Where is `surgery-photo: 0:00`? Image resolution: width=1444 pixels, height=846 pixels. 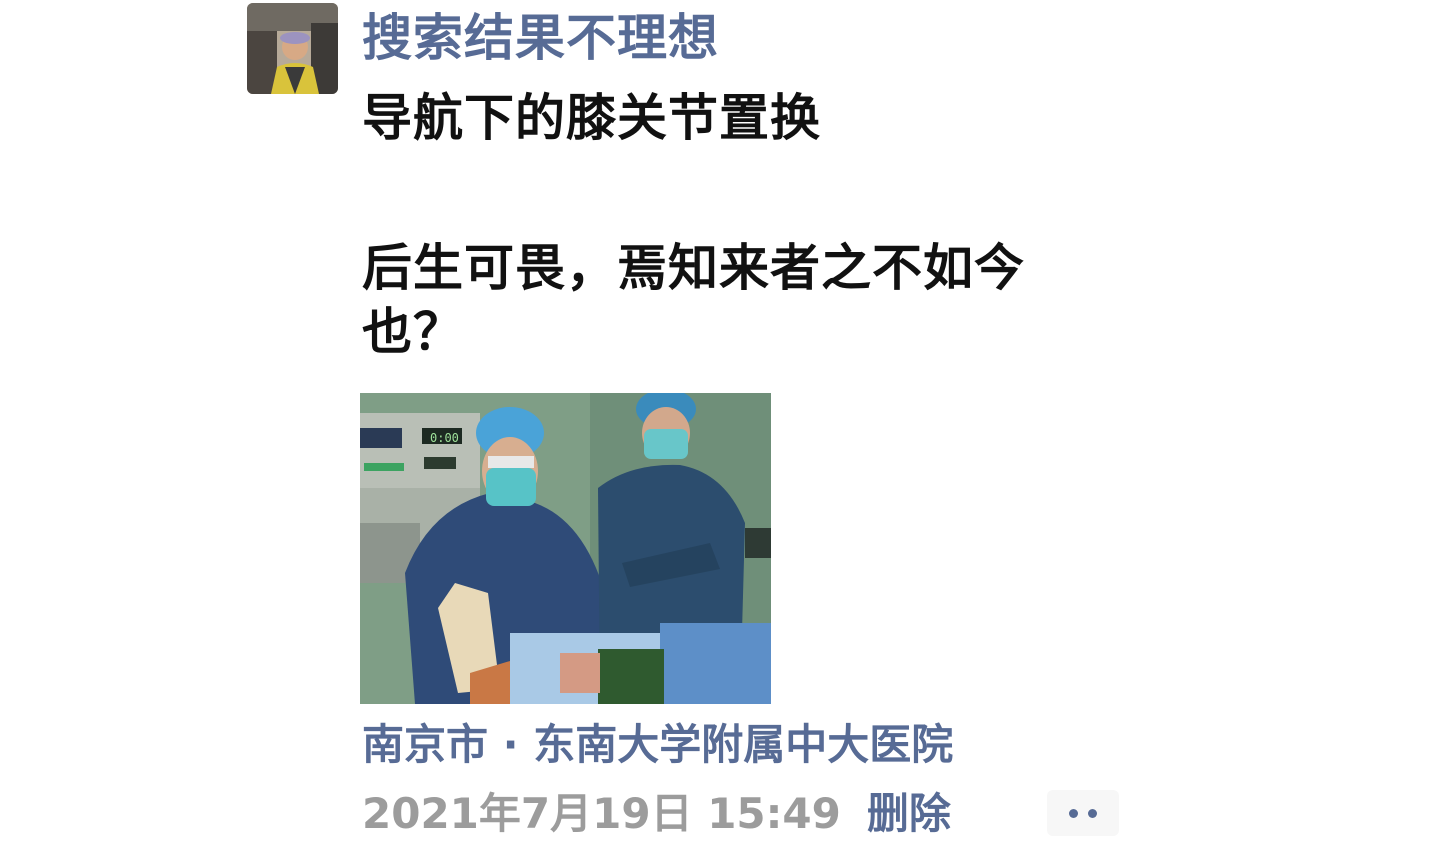
surgery-photo: 0:00 is located at coordinates (565, 548).